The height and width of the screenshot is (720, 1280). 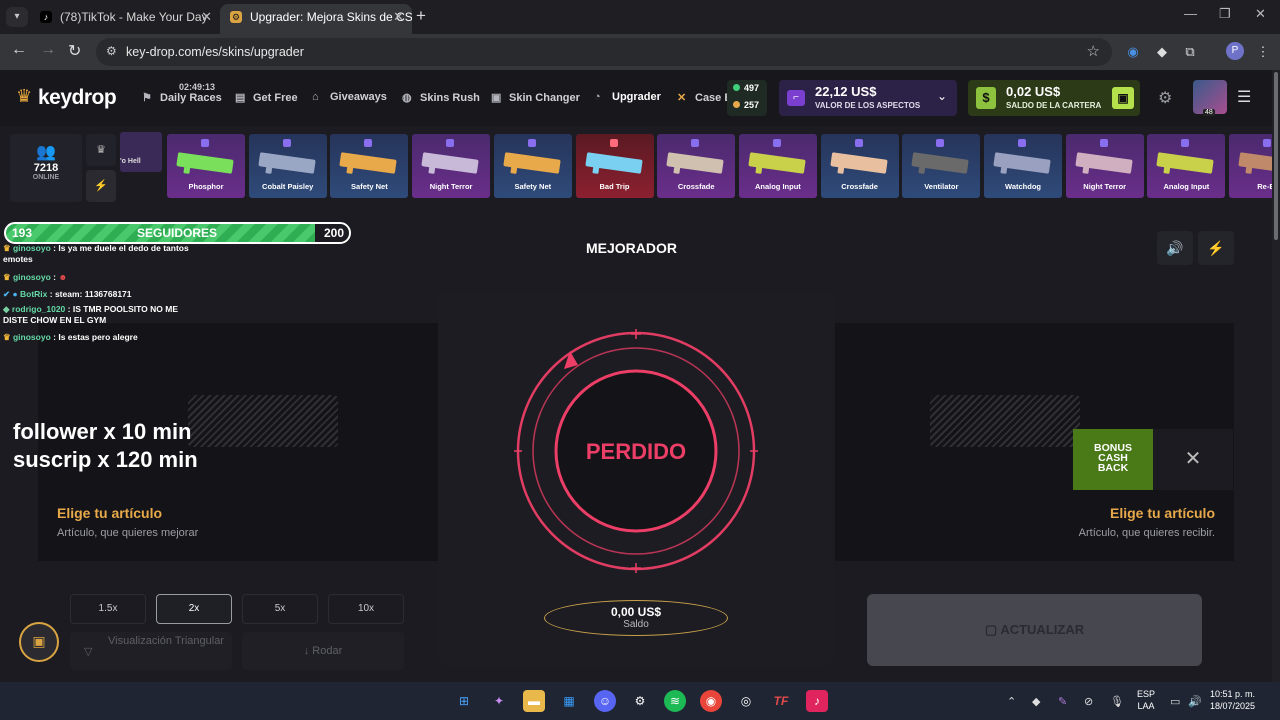 What do you see at coordinates (39, 642) in the screenshot?
I see `chat-bubble-icon: ▣` at bounding box center [39, 642].